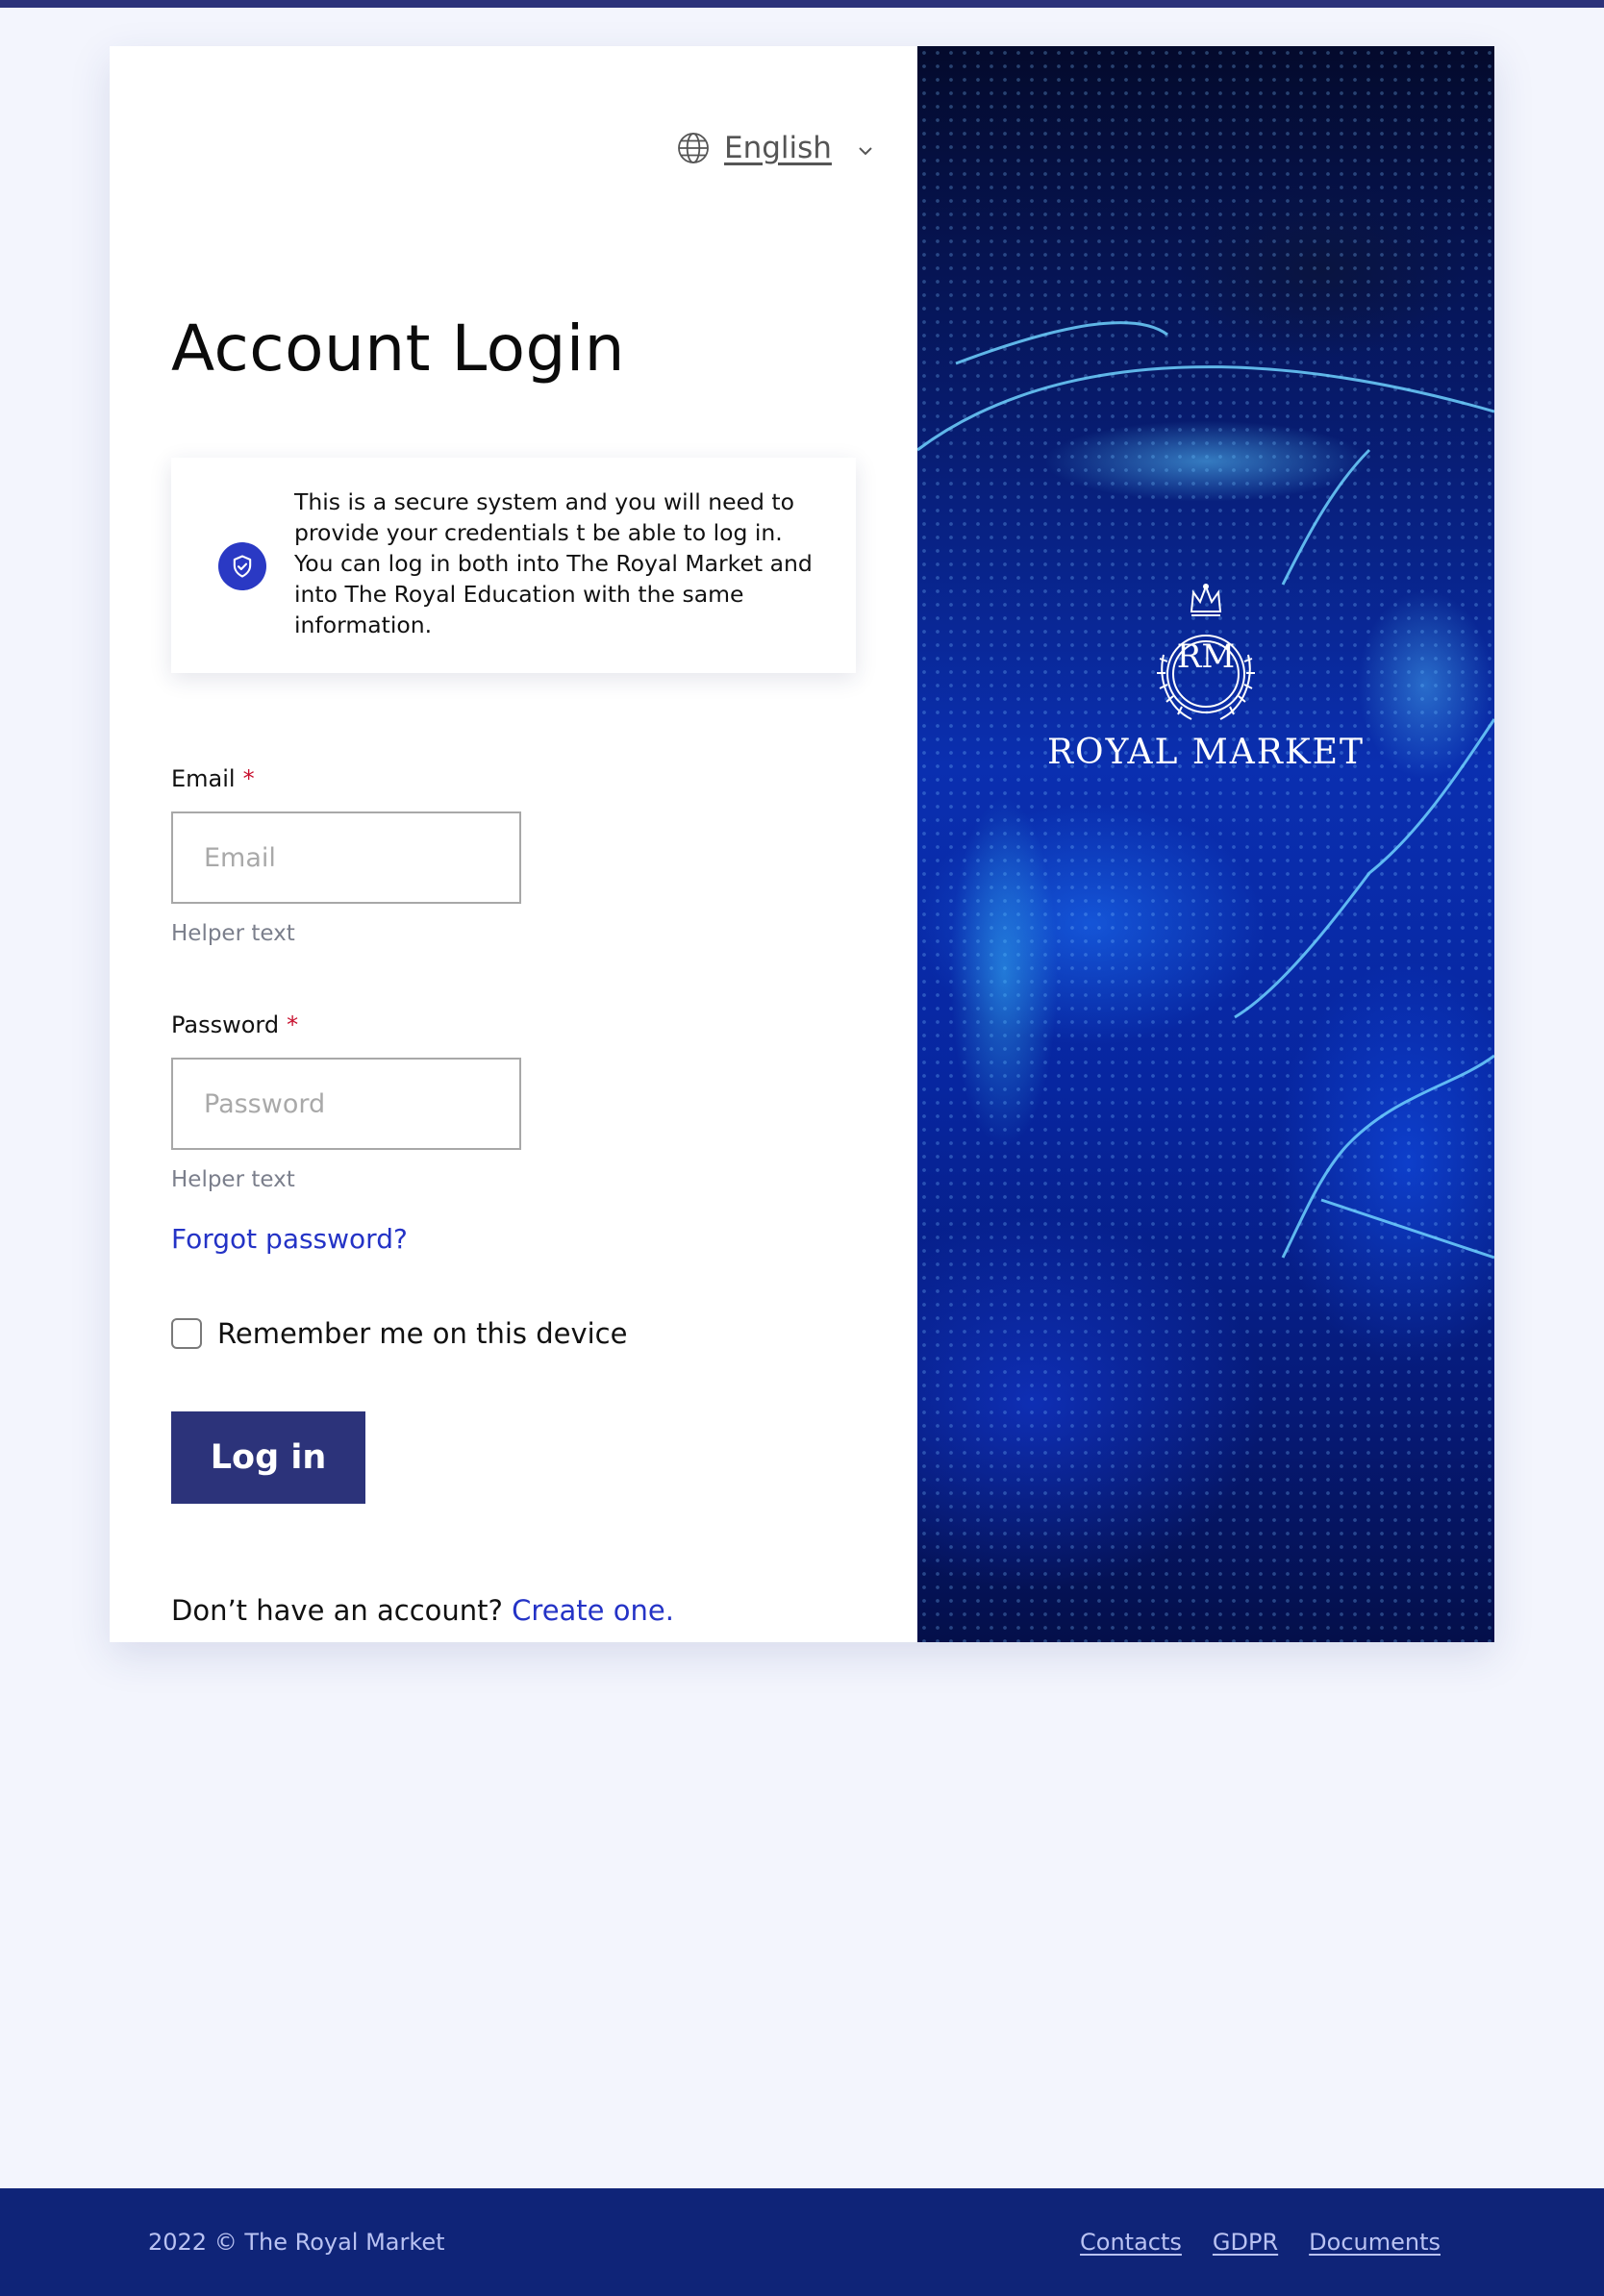 Image resolution: width=1604 pixels, height=2296 pixels. Describe the element at coordinates (268, 1457) in the screenshot. I see `login-button: Log in` at that location.